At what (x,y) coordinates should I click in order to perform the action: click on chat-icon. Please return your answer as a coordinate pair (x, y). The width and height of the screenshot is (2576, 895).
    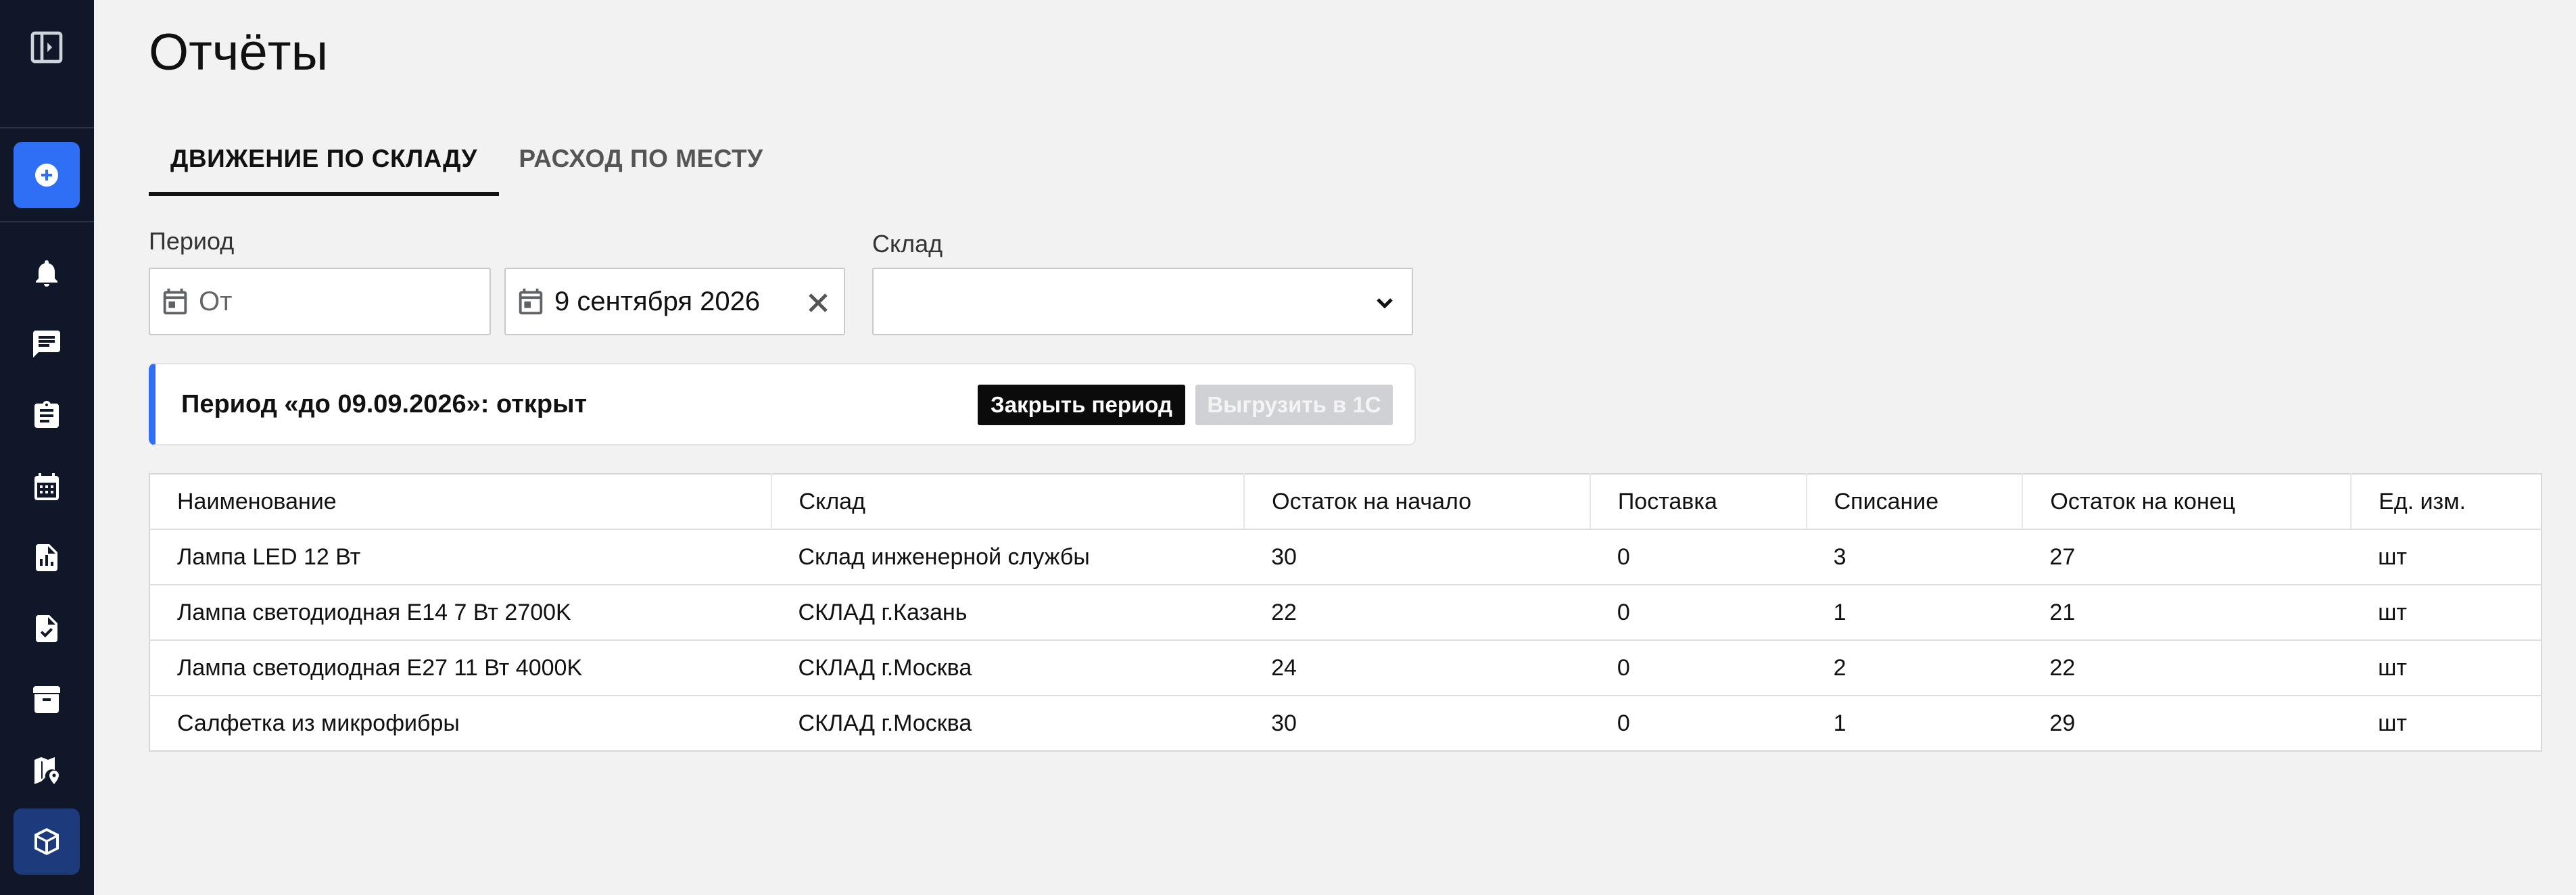
    Looking at the image, I should click on (46, 344).